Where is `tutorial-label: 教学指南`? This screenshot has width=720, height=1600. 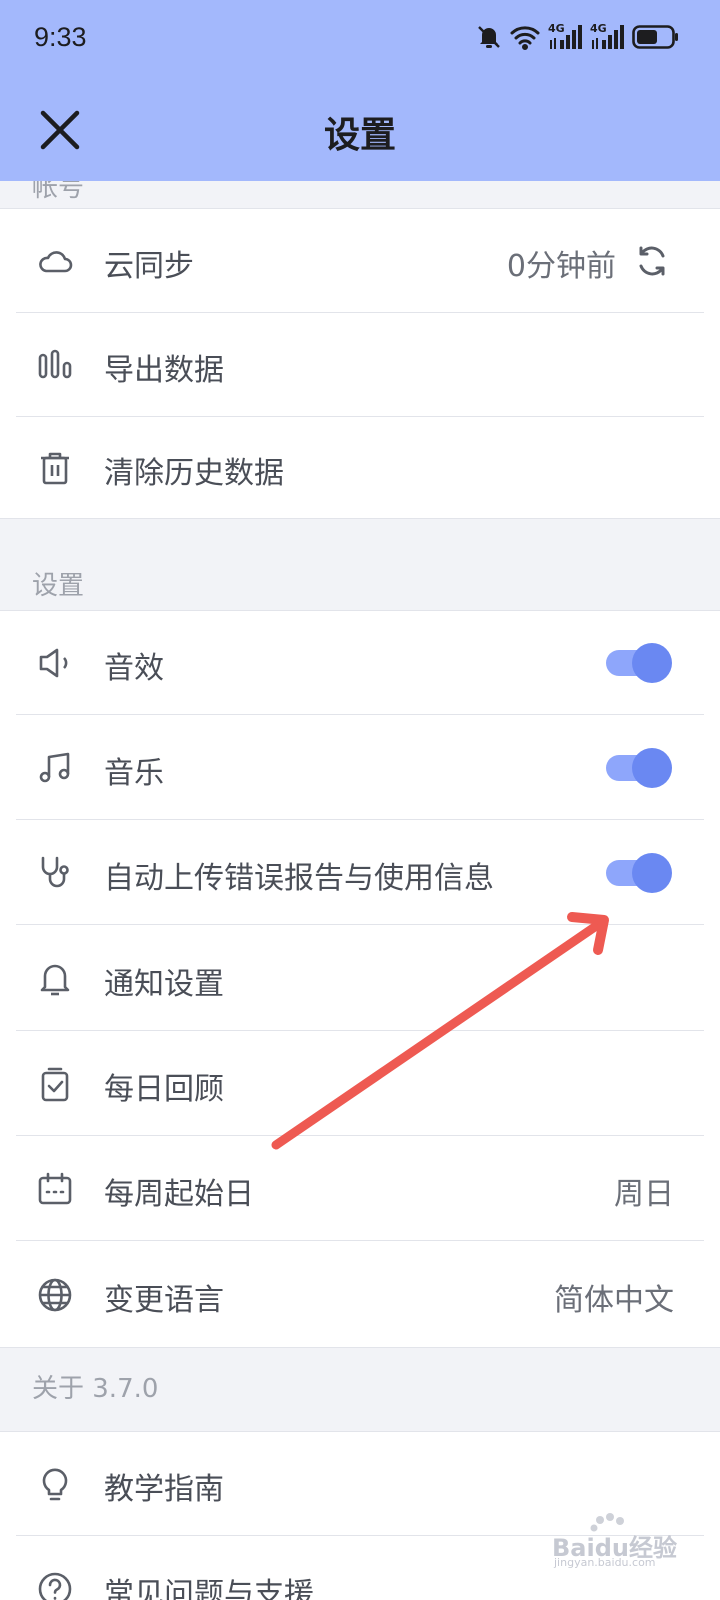
tutorial-label: 教学指南 is located at coordinates (164, 1489).